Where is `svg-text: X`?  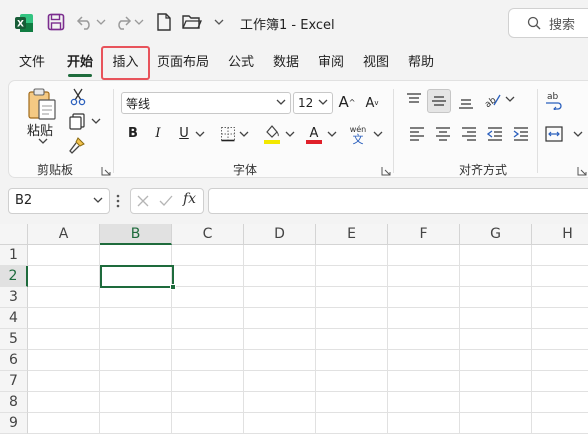 svg-text: X is located at coordinates (20, 25).